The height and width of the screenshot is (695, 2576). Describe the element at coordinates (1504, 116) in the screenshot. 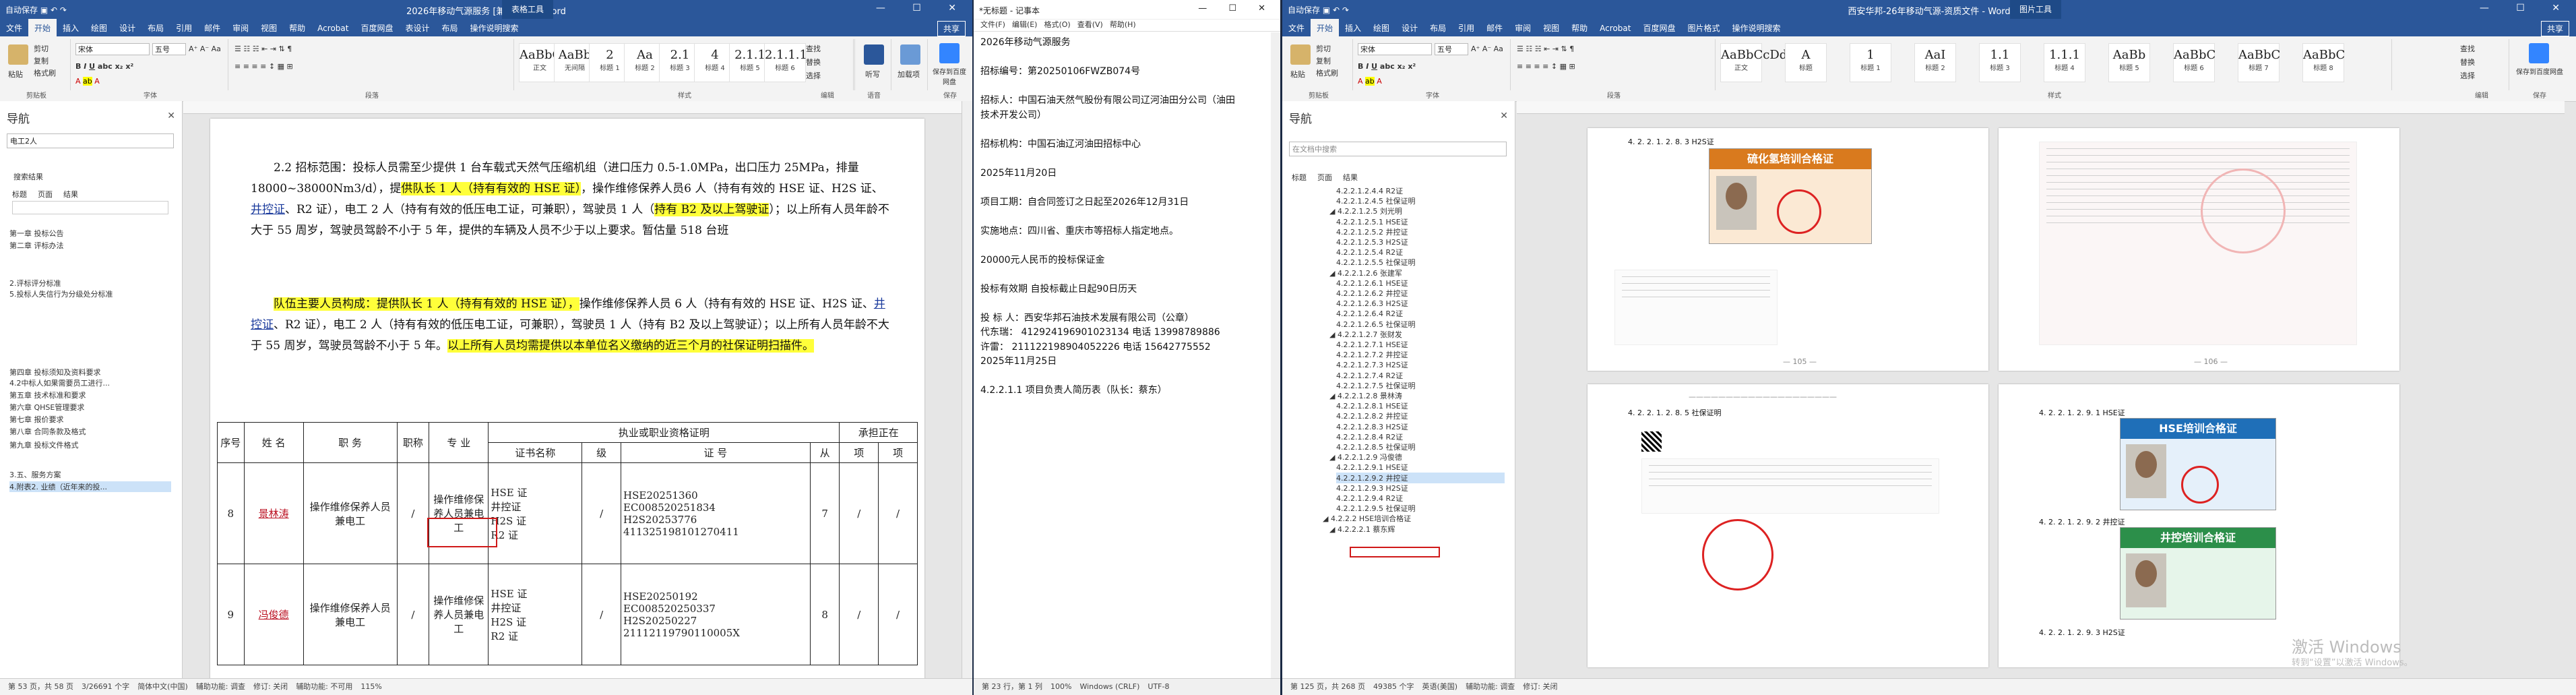

I see `close-icon: ✕` at that location.